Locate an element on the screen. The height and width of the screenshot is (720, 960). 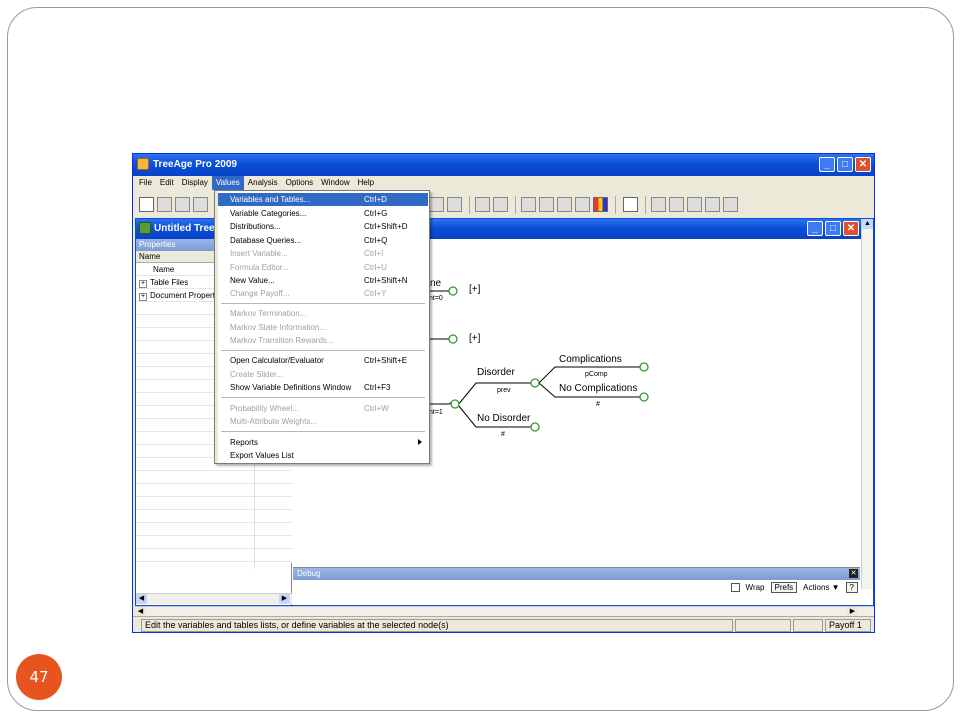
sensitivity-2-icon is located at coordinates (564, 204).